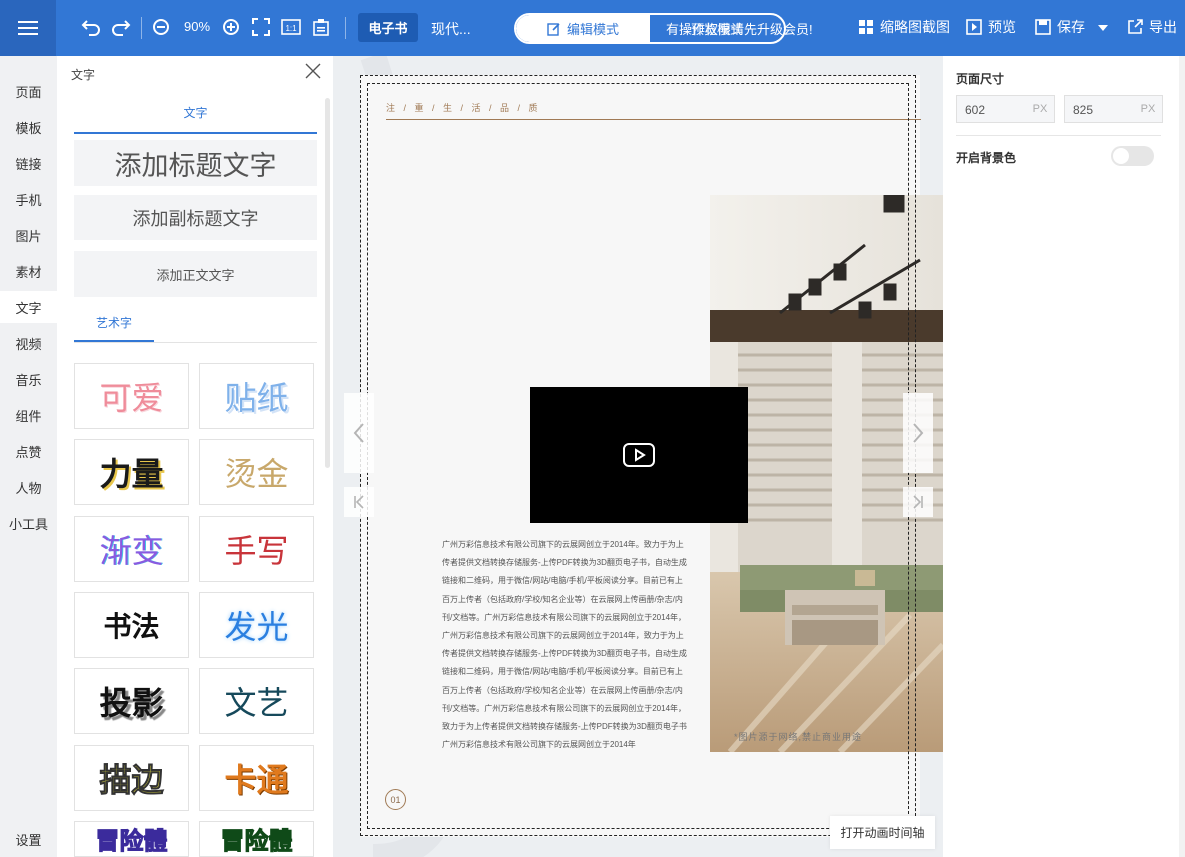  I want to click on clipboard-icon, so click(321, 27).